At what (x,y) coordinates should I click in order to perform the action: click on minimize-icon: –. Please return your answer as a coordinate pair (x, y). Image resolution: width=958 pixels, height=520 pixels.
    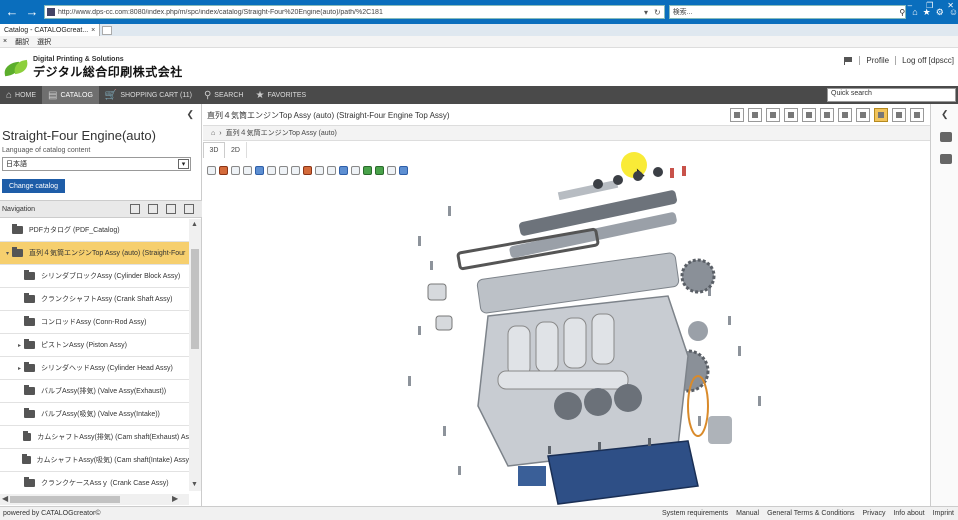
    Looking at the image, I should click on (910, 5).